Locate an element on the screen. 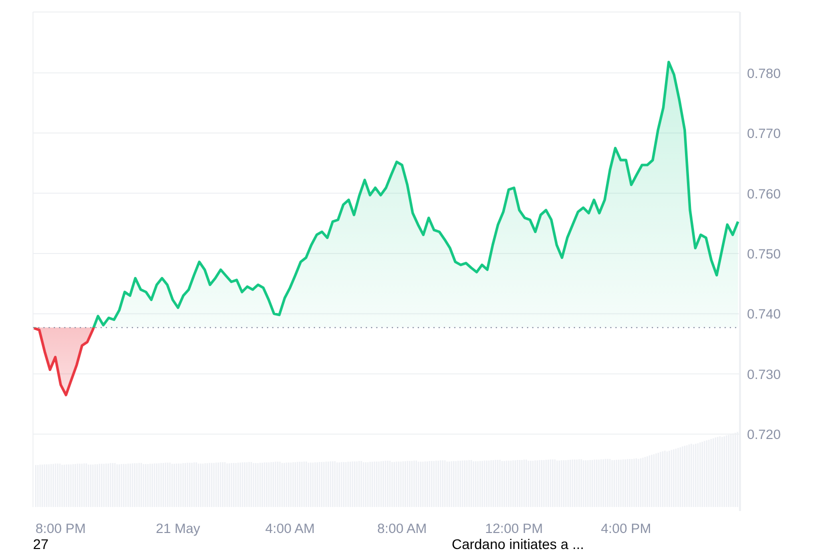 The image size is (828, 552). y-axis-label: 0.750 is located at coordinates (764, 254).